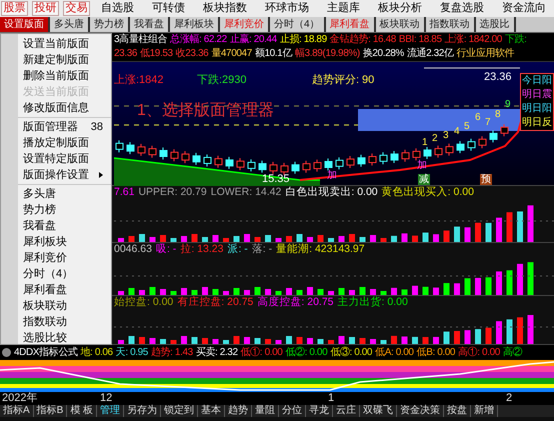 The width and height of the screenshot is (554, 421). Describe the element at coordinates (6, 352) in the screenshot. I see `collapse-icon` at that location.